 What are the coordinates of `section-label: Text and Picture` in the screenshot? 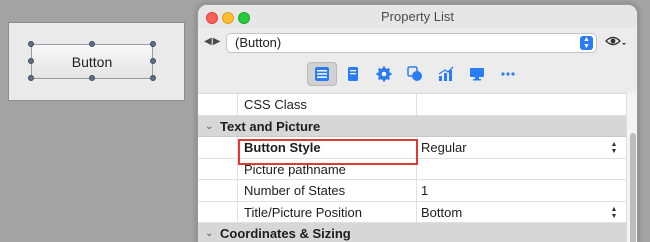 It's located at (270, 126).